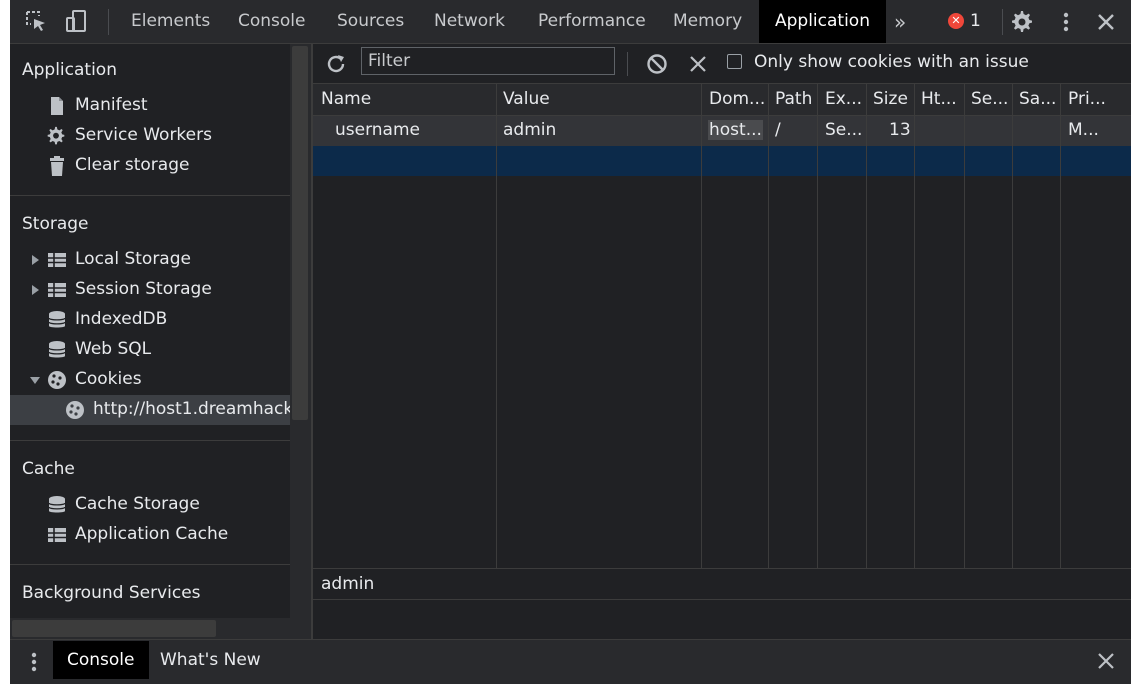  Describe the element at coordinates (69, 70) in the screenshot. I see `section-heading-application: Application` at that location.